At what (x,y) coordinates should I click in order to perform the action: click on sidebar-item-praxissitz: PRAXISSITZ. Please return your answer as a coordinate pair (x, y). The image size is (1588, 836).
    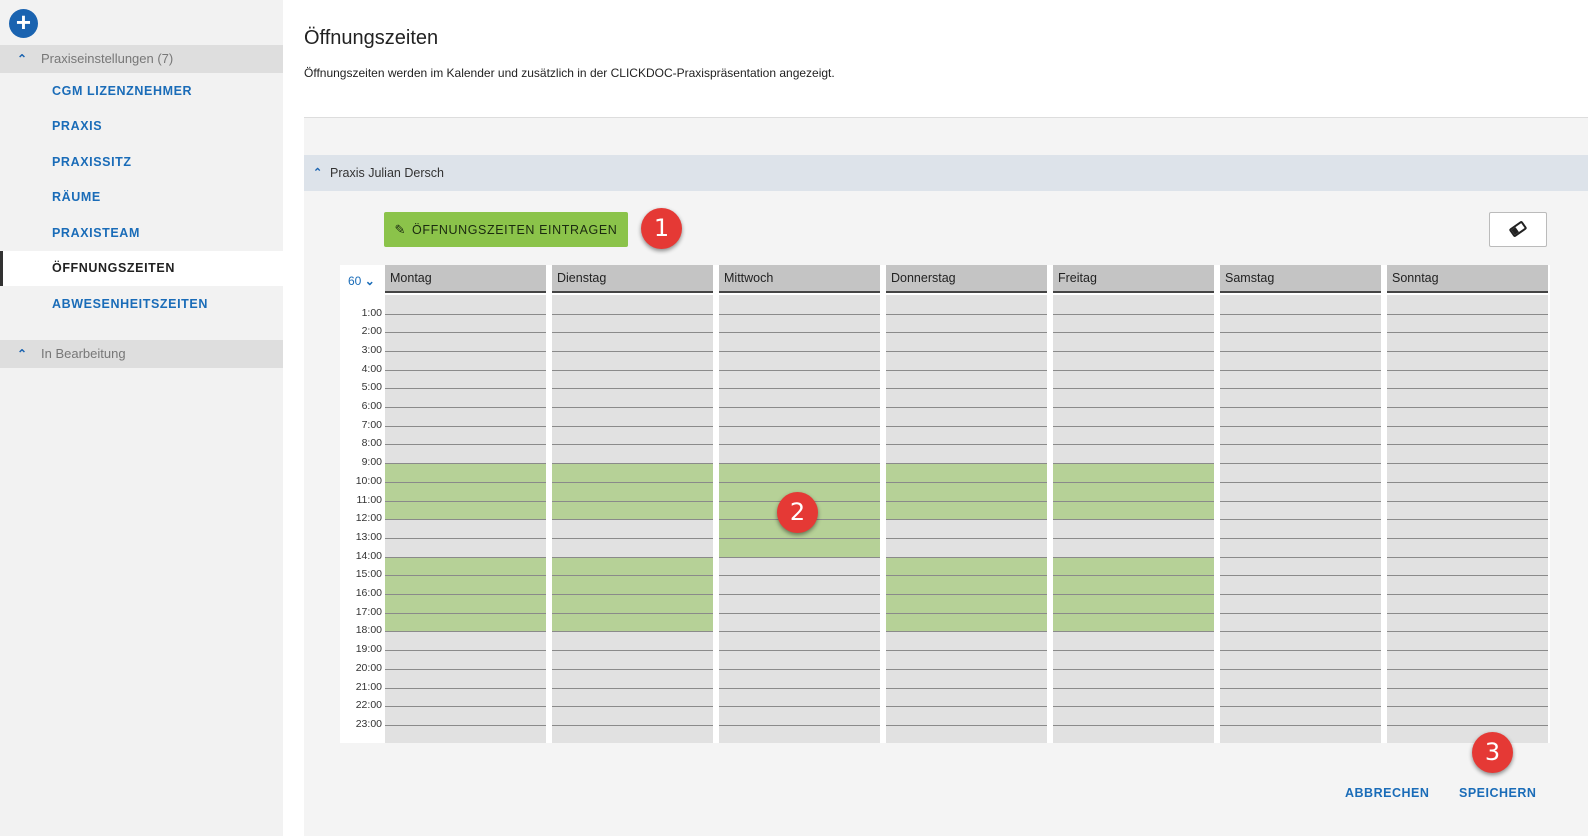
    Looking at the image, I should click on (141, 162).